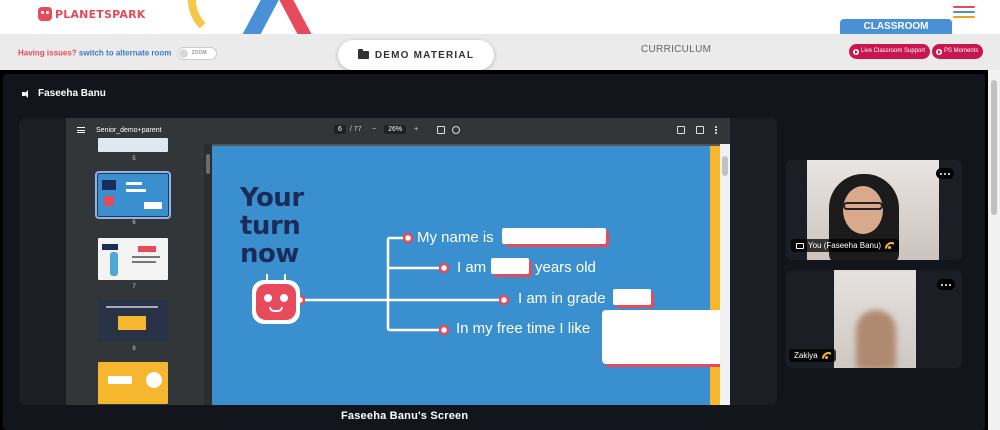 The height and width of the screenshot is (430, 1000). What do you see at coordinates (134, 223) in the screenshot?
I see `thumbnail-label: 6` at bounding box center [134, 223].